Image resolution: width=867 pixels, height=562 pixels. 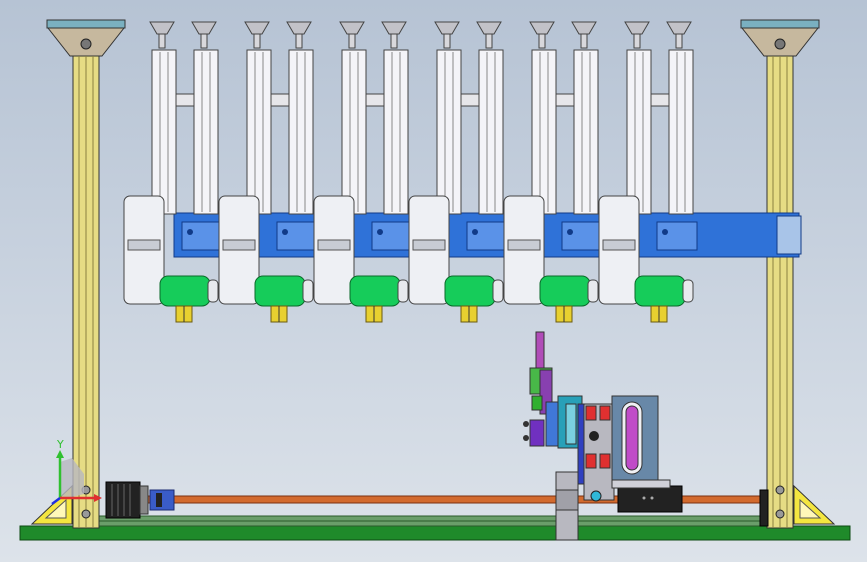 I want to click on screw-end-block, so click(x=764, y=508).